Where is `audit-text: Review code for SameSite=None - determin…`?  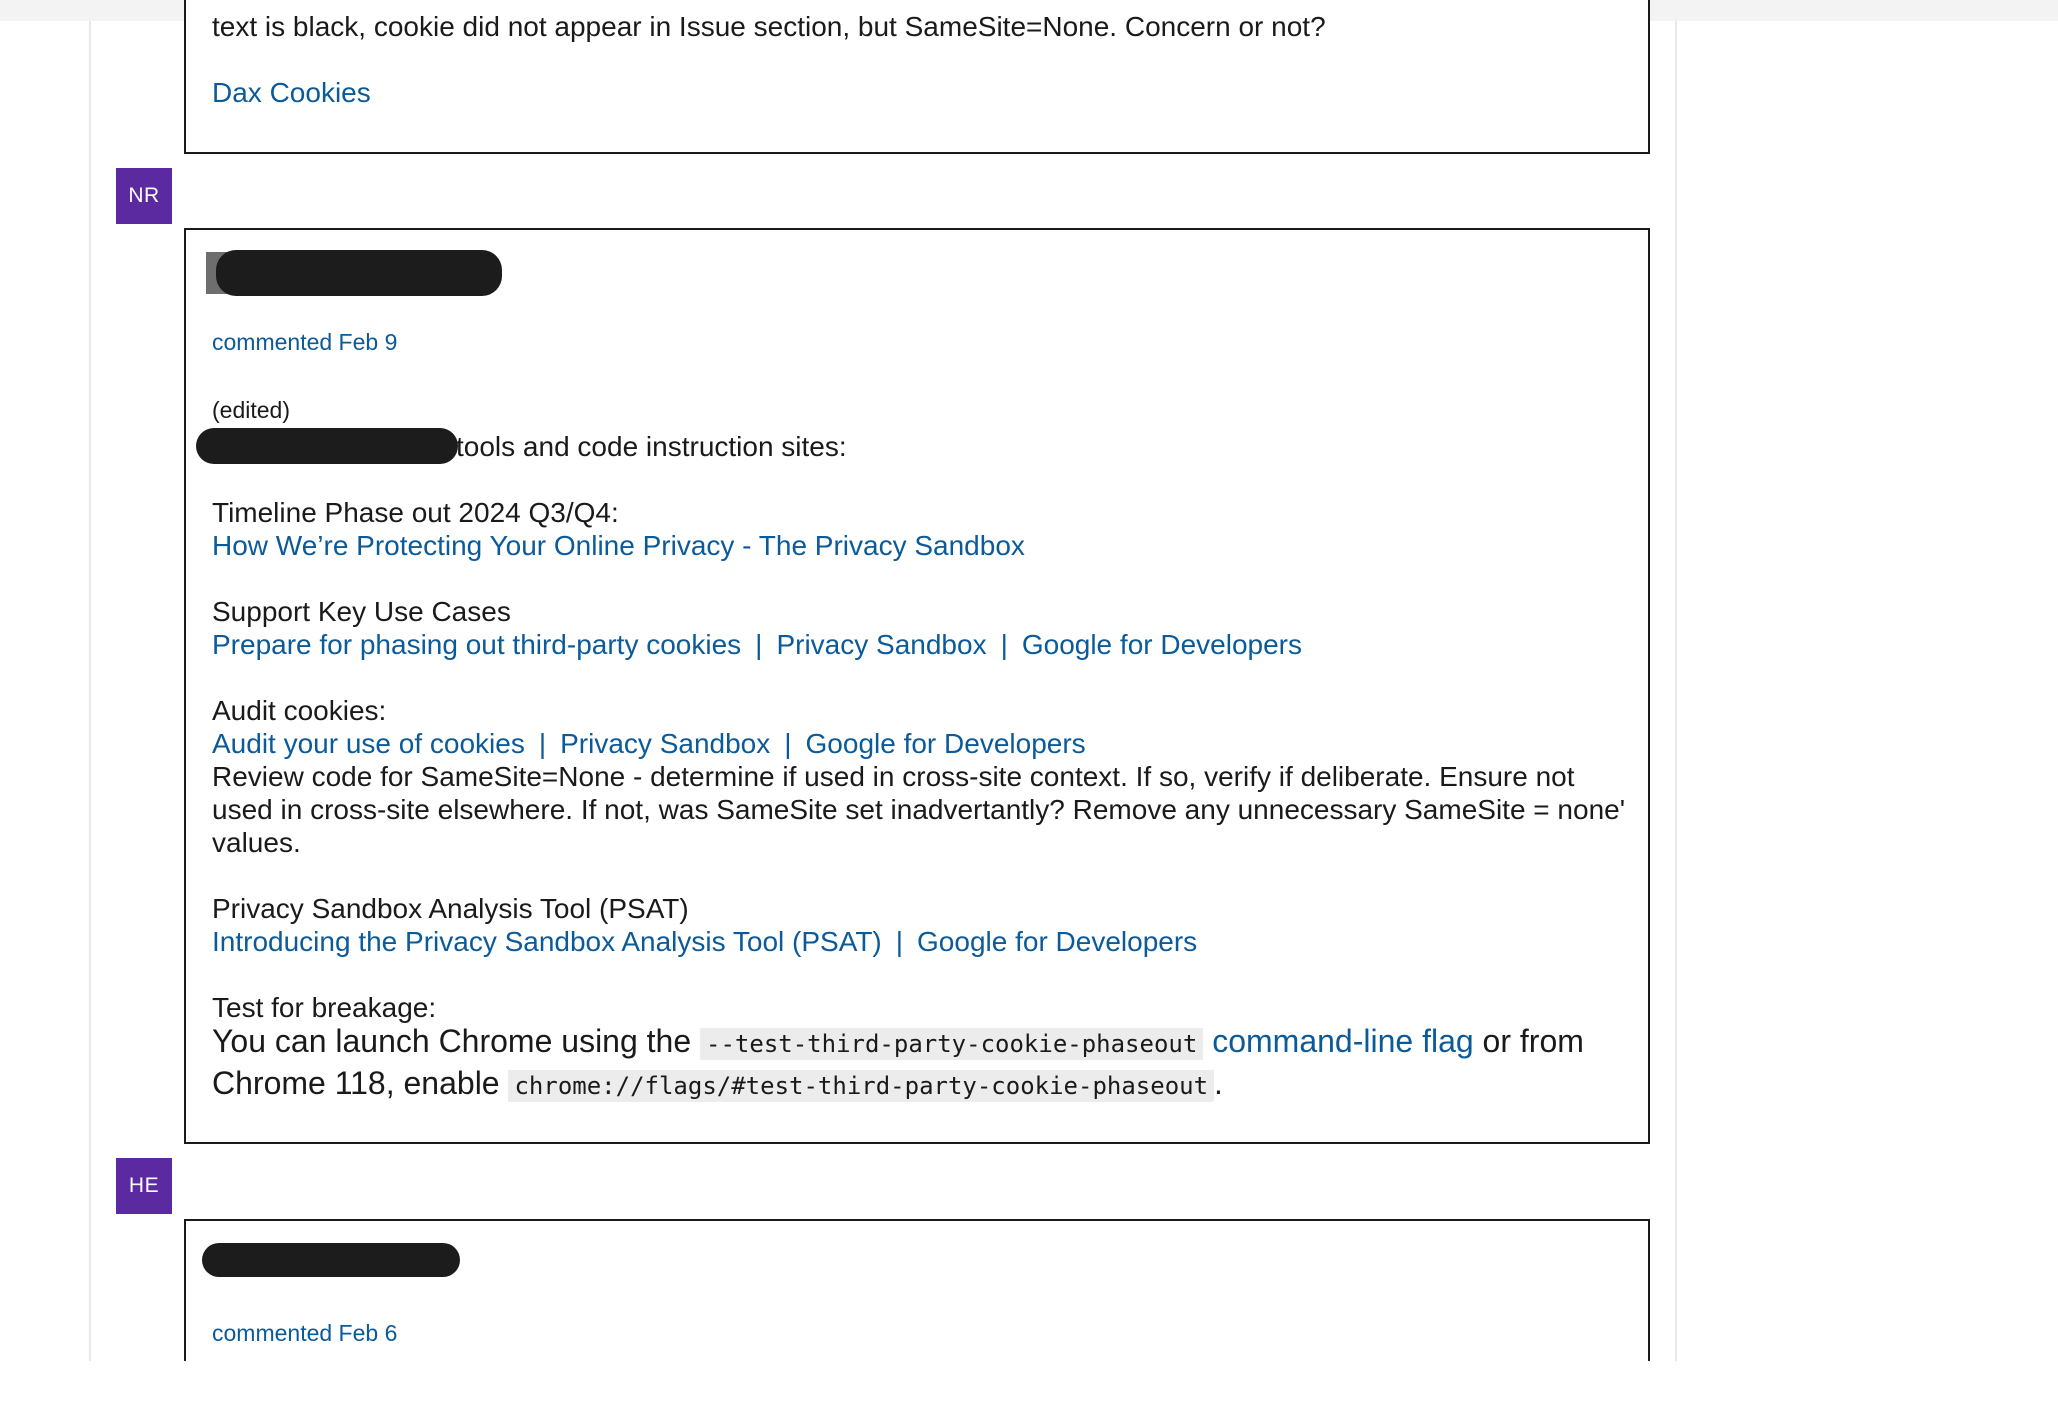 audit-text: Review code for SameSite=None - determin… is located at coordinates (919, 809).